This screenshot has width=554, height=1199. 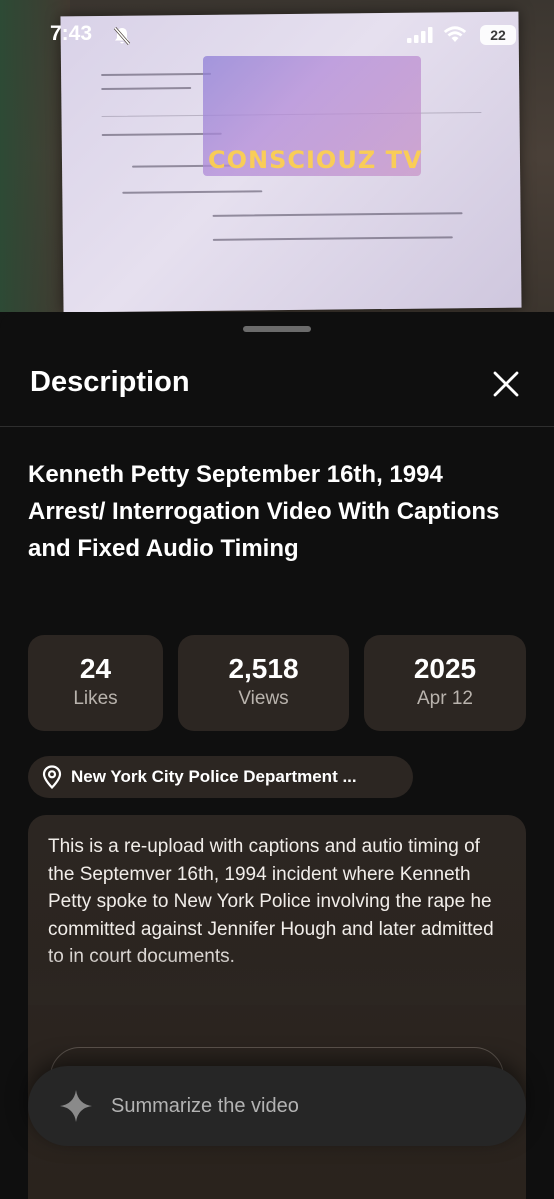 I want to click on sheet-title: Description, so click(x=110, y=382).